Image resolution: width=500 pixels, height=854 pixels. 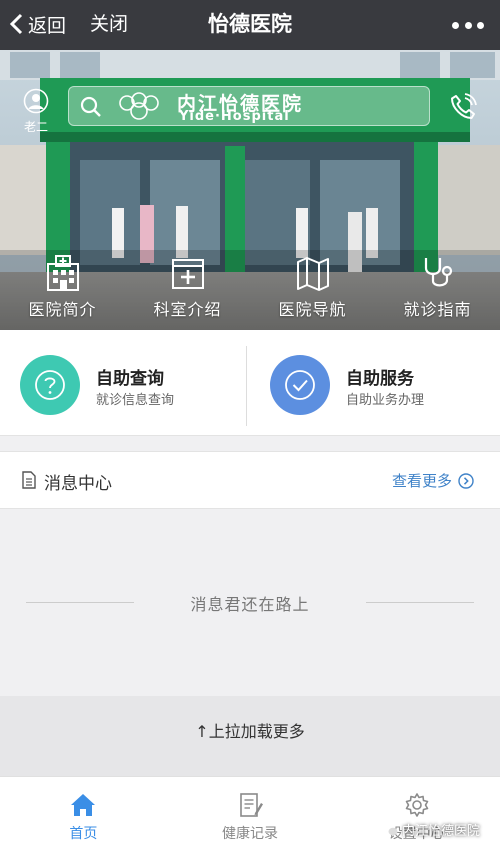 I want to click on gear-icon, so click(x=416, y=805).